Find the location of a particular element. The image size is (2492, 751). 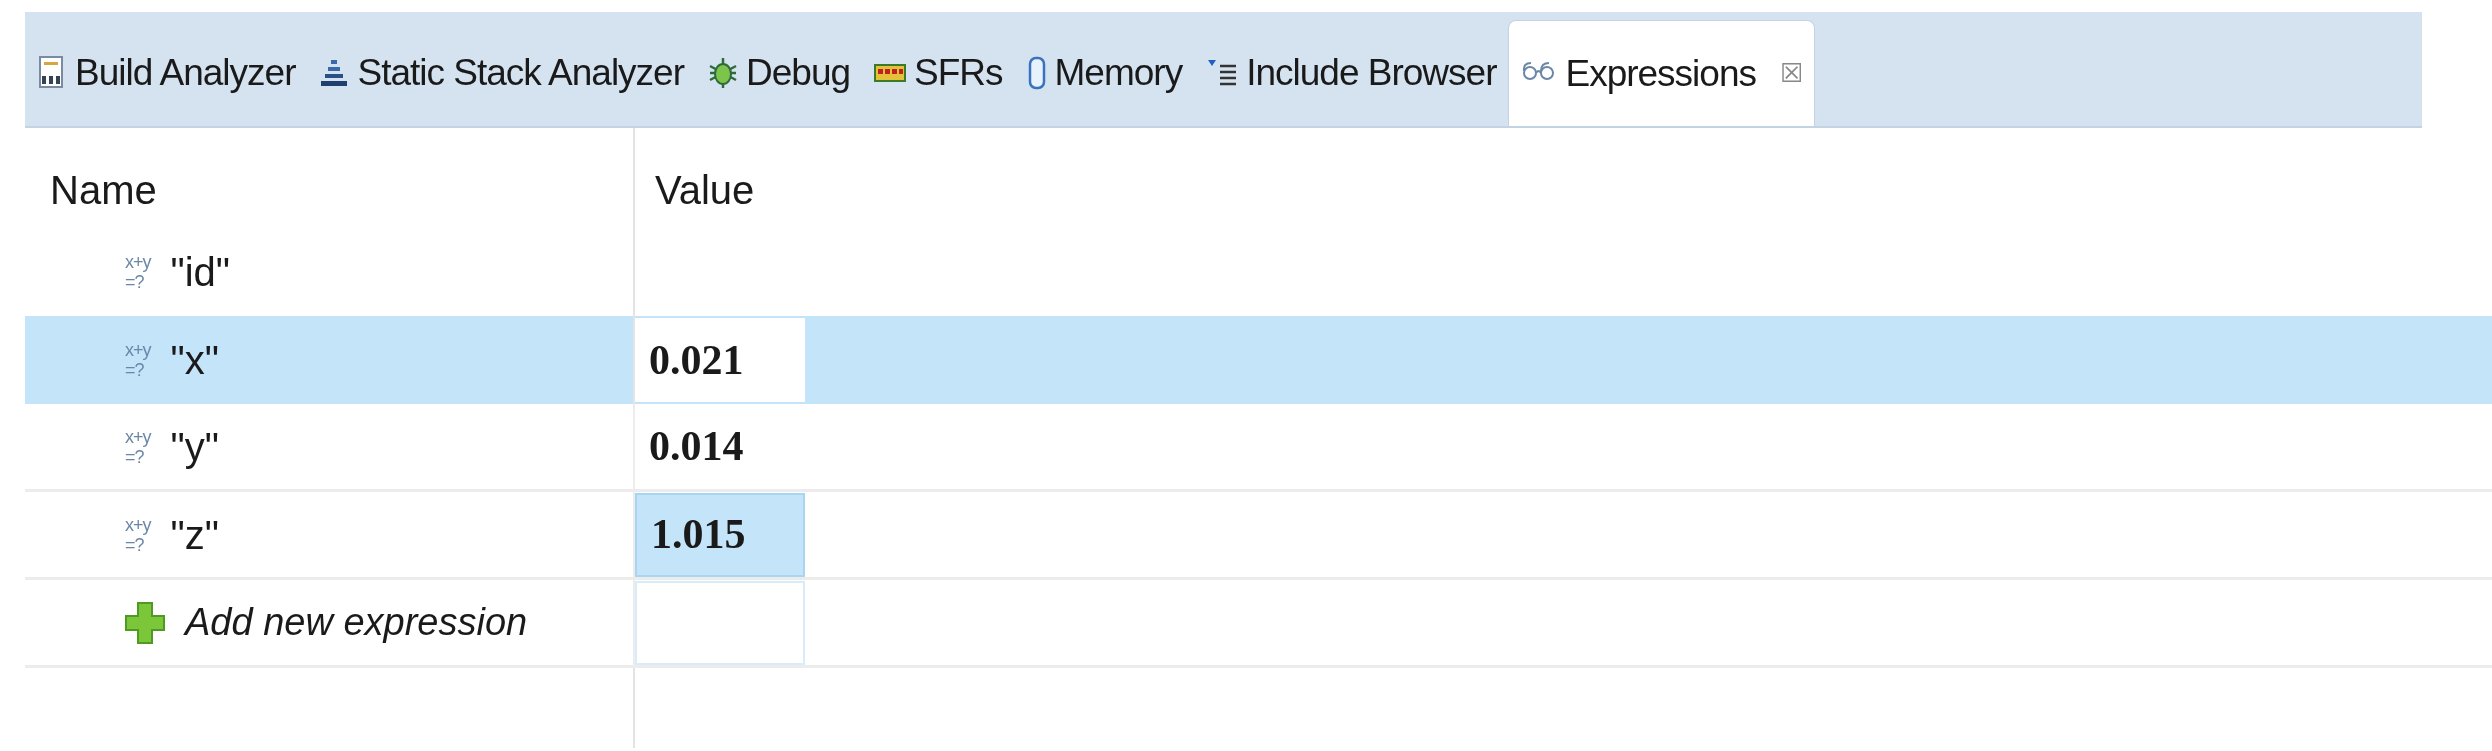

add-expression-text: Add new expression is located at coordinates (356, 622).